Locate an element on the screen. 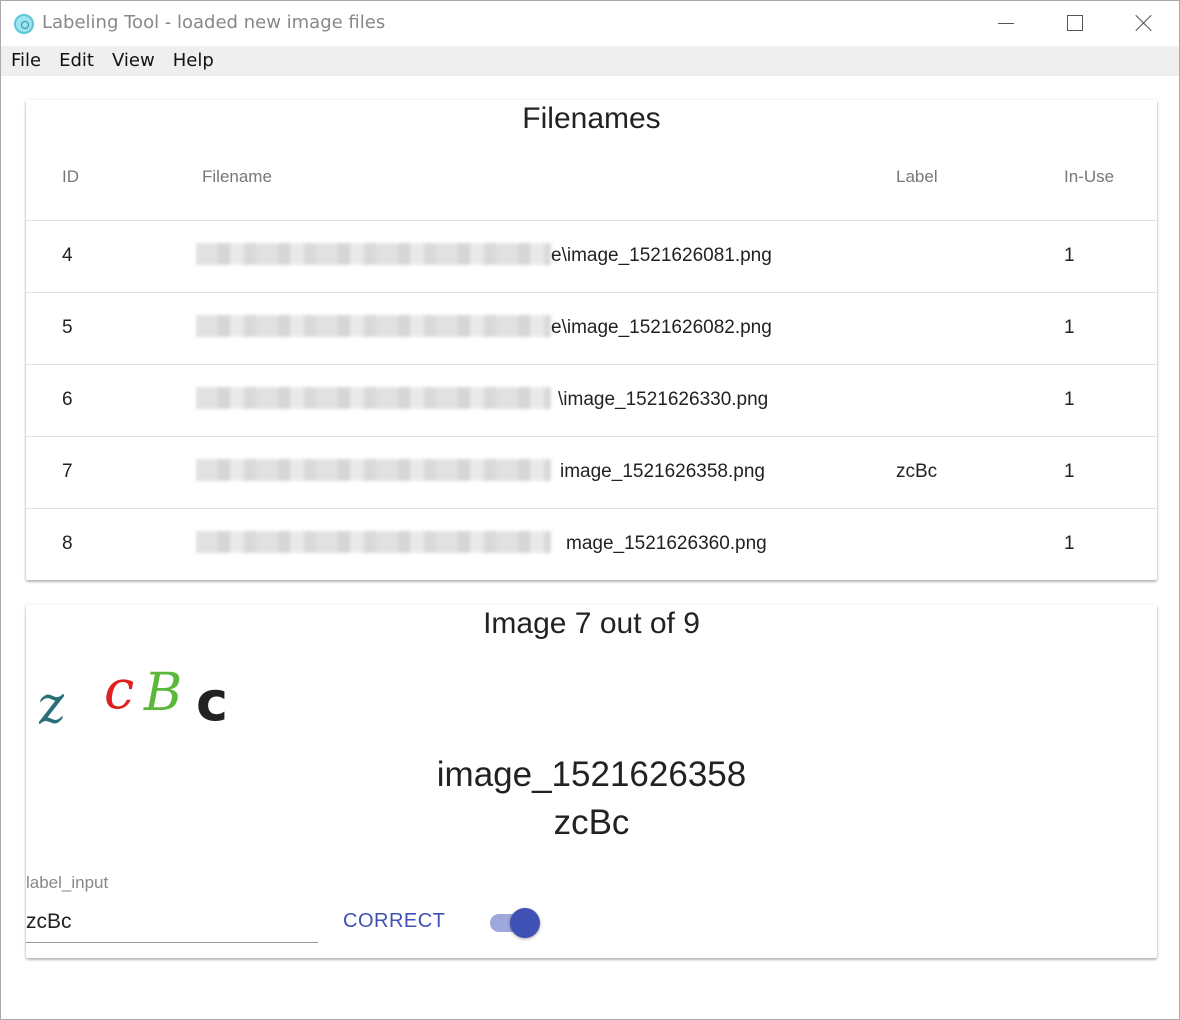  cell-filename: e\image_1521626081.png is located at coordinates (496, 254).